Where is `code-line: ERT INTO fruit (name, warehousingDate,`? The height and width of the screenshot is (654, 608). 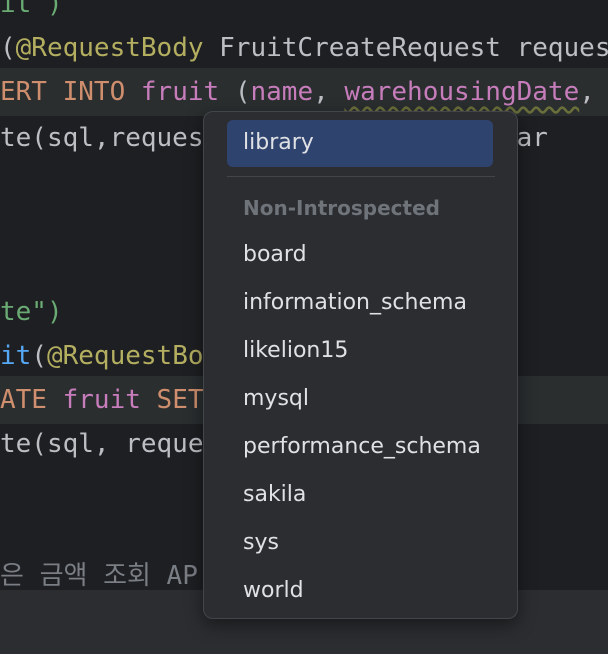
code-line: ERT INTO fruit (name, warehousingDate, is located at coordinates (304, 92).